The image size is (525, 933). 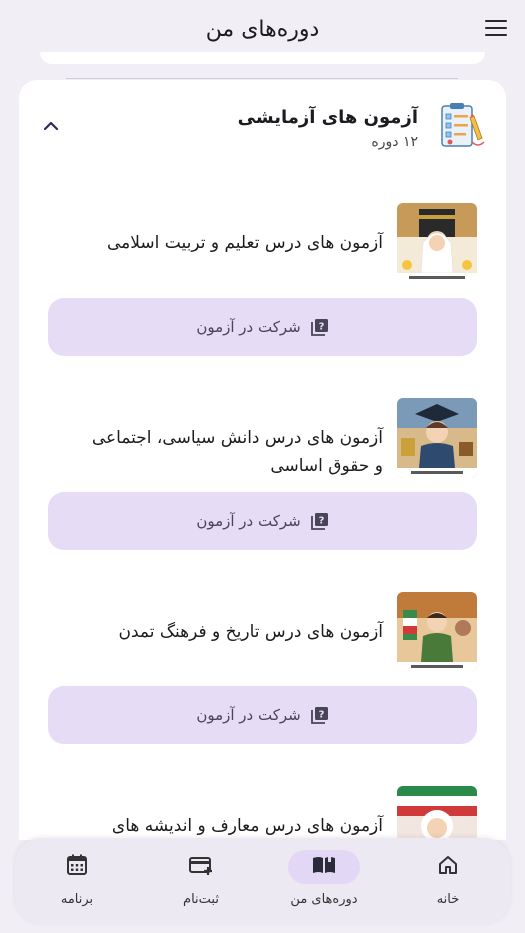 I want to click on hamburger-menu-icon, so click(x=496, y=28).